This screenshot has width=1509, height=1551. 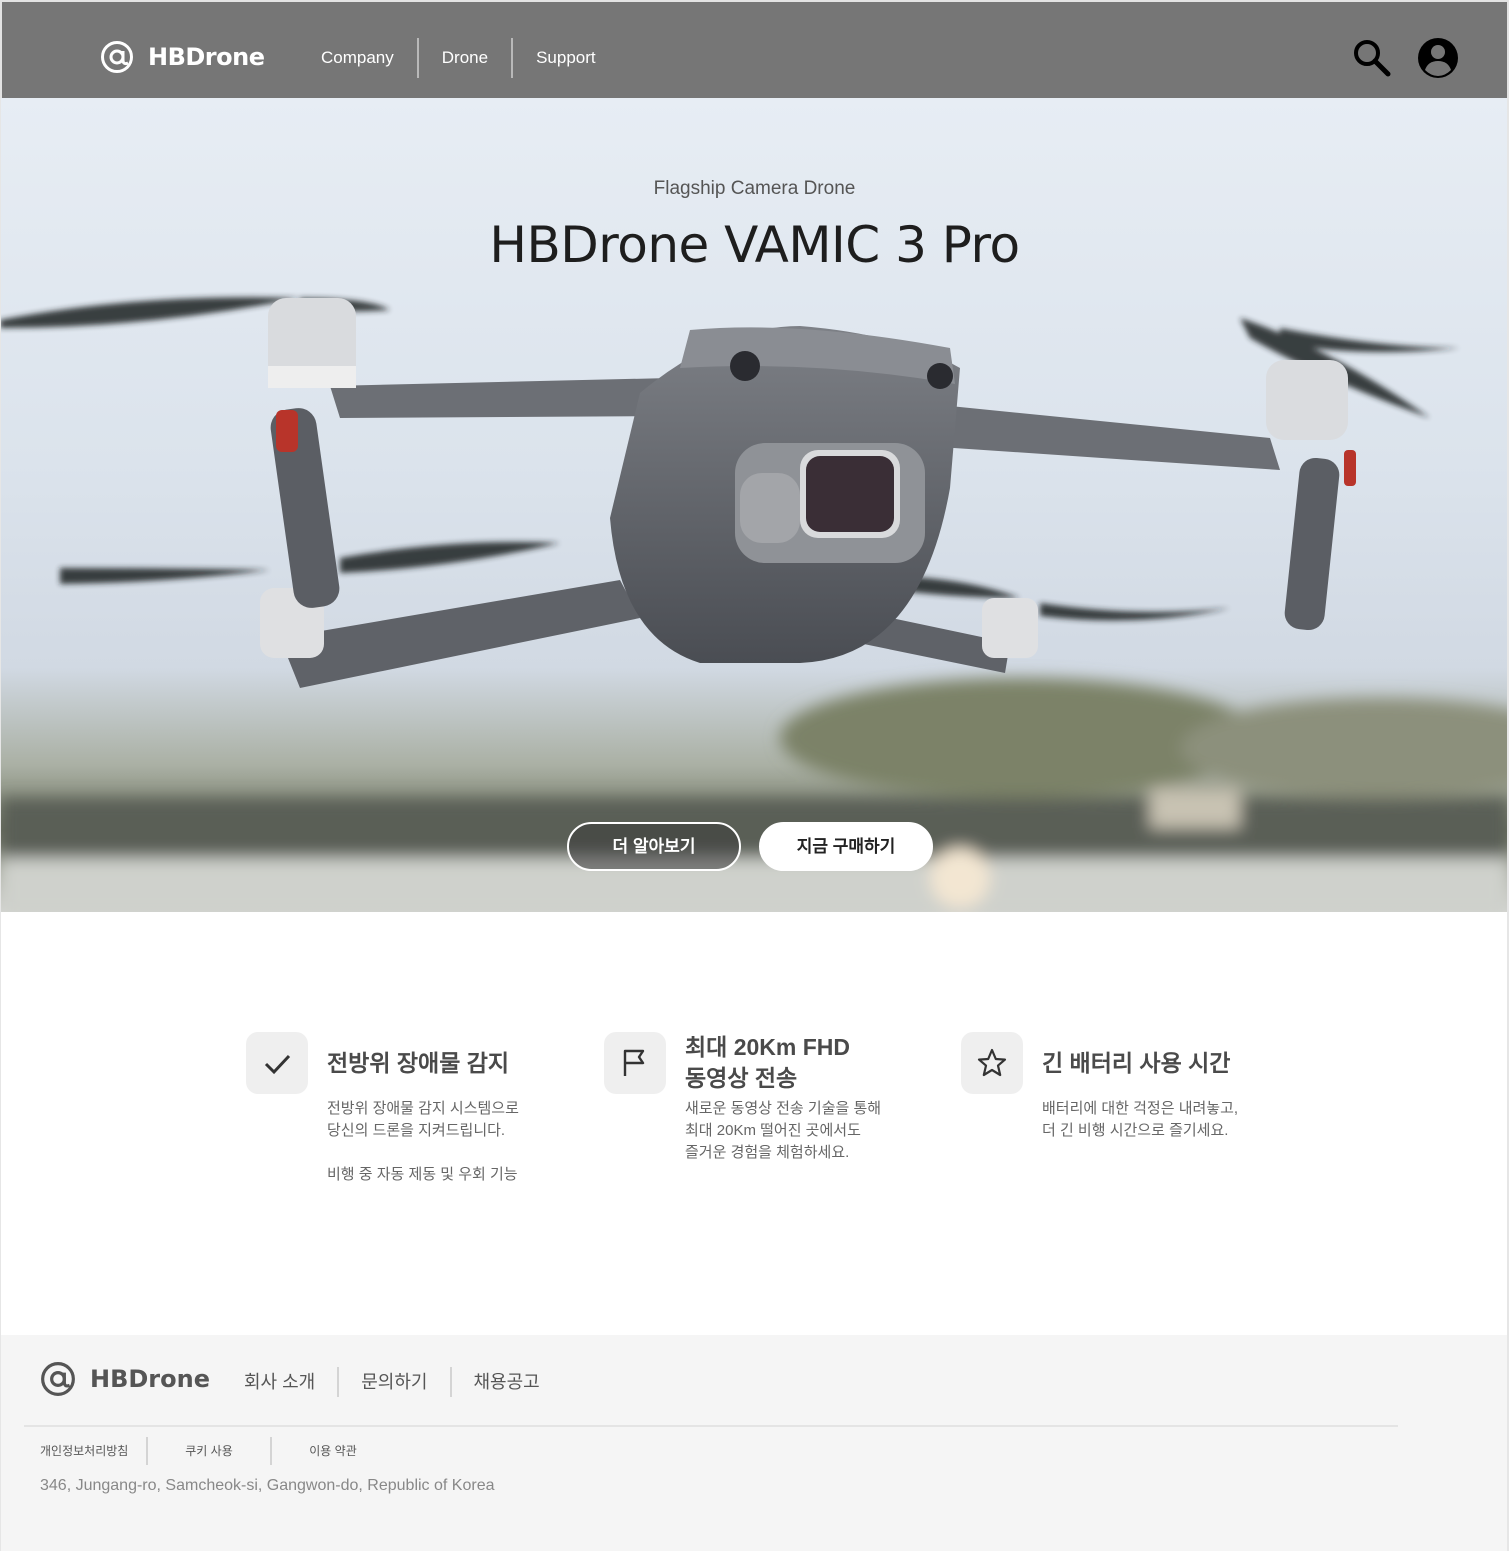 I want to click on footer-nav-contact: 문의하기, so click(x=394, y=1382).